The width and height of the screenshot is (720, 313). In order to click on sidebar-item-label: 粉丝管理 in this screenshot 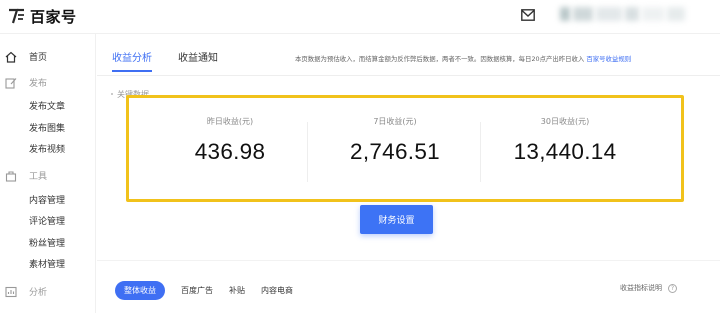, I will do `click(47, 244)`.